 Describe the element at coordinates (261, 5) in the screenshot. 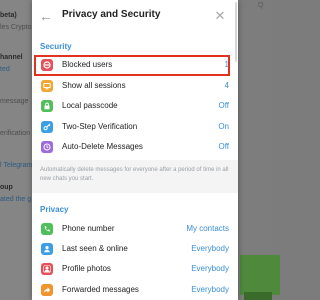

I see `bg-snippet: Q` at that location.